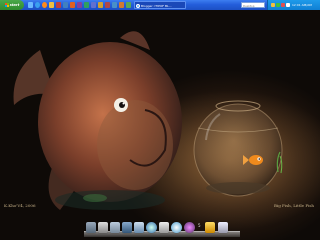  What do you see at coordinates (199, 225) in the screenshot?
I see `dock-count-label: 5` at bounding box center [199, 225].